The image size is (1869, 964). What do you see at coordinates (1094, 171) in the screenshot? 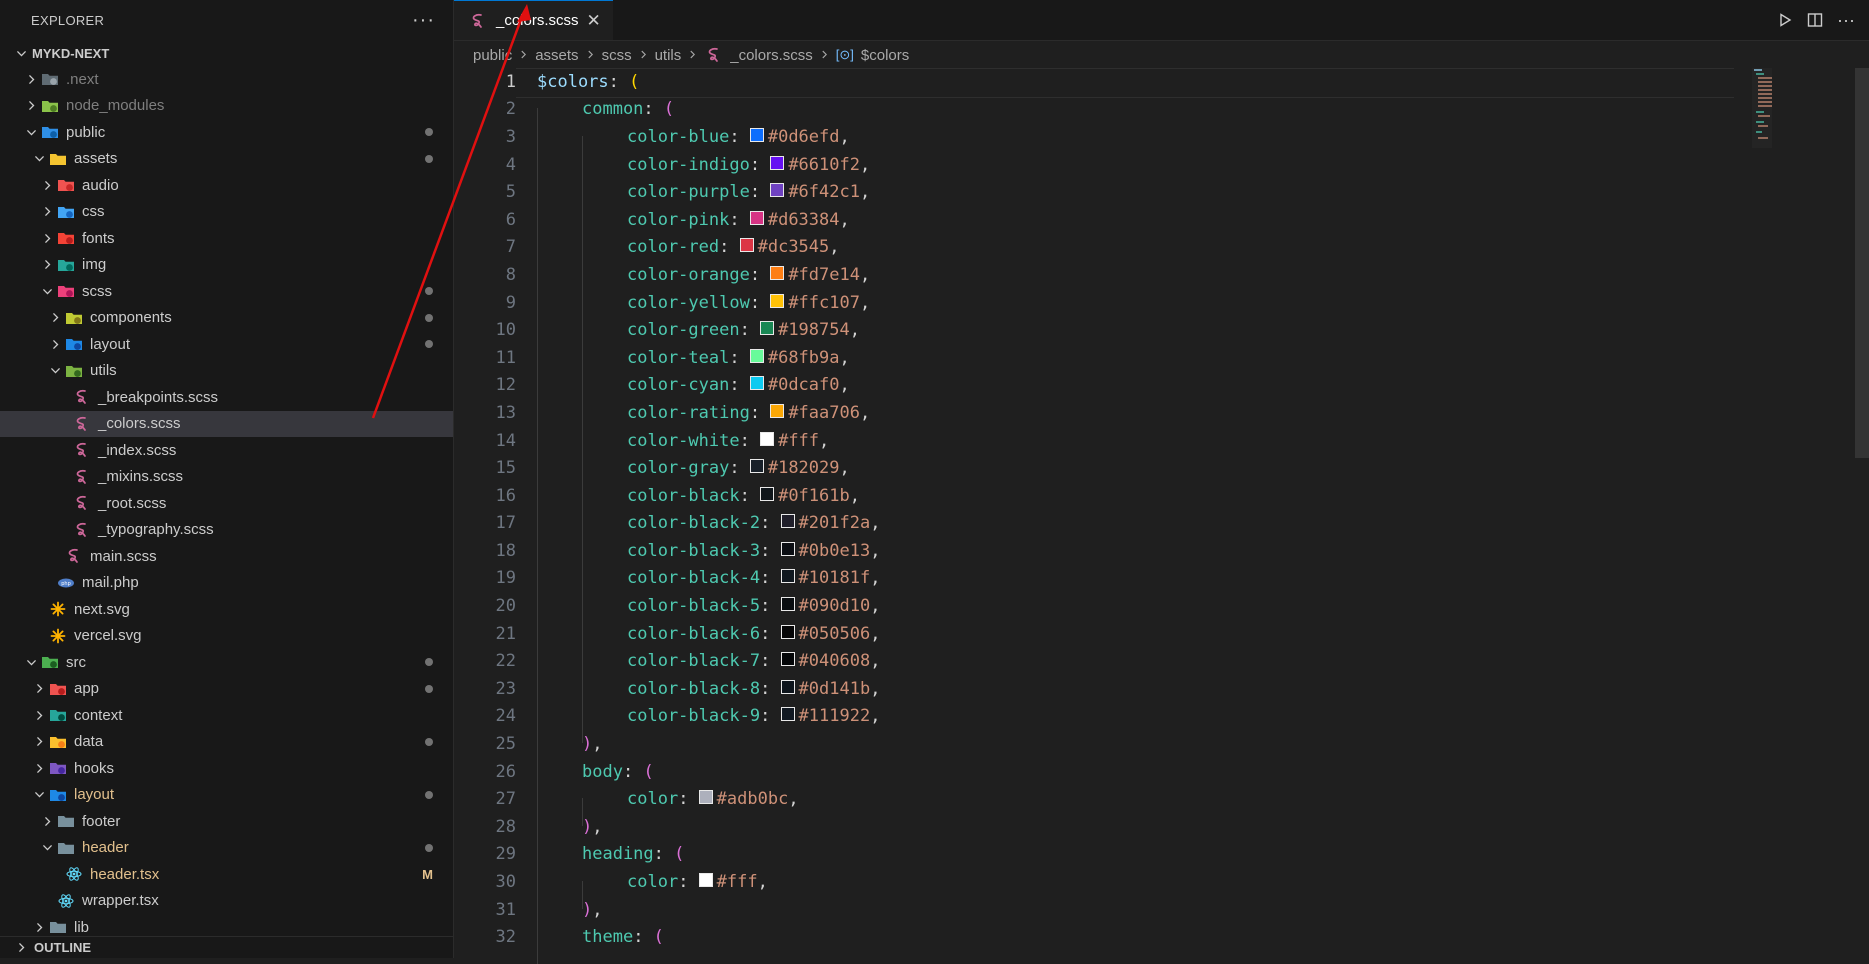
I see `code-line: 4 color-indigo: #6610f2,` at bounding box center [1094, 171].